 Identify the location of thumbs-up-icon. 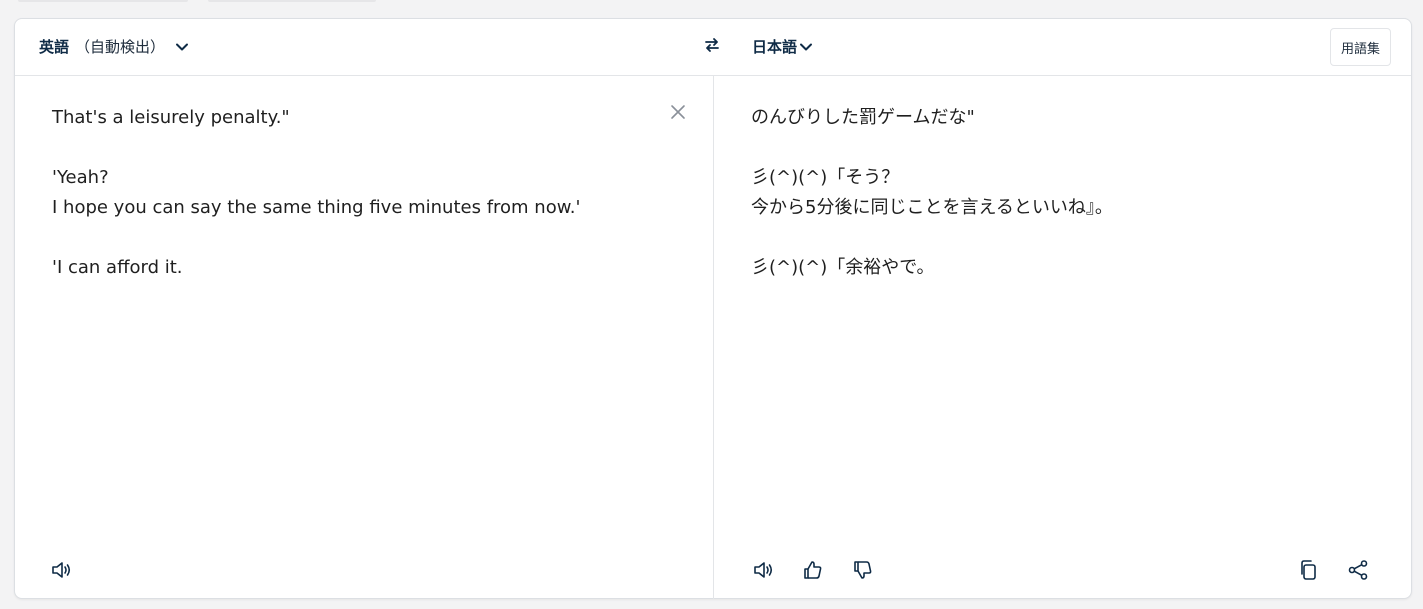
(813, 570).